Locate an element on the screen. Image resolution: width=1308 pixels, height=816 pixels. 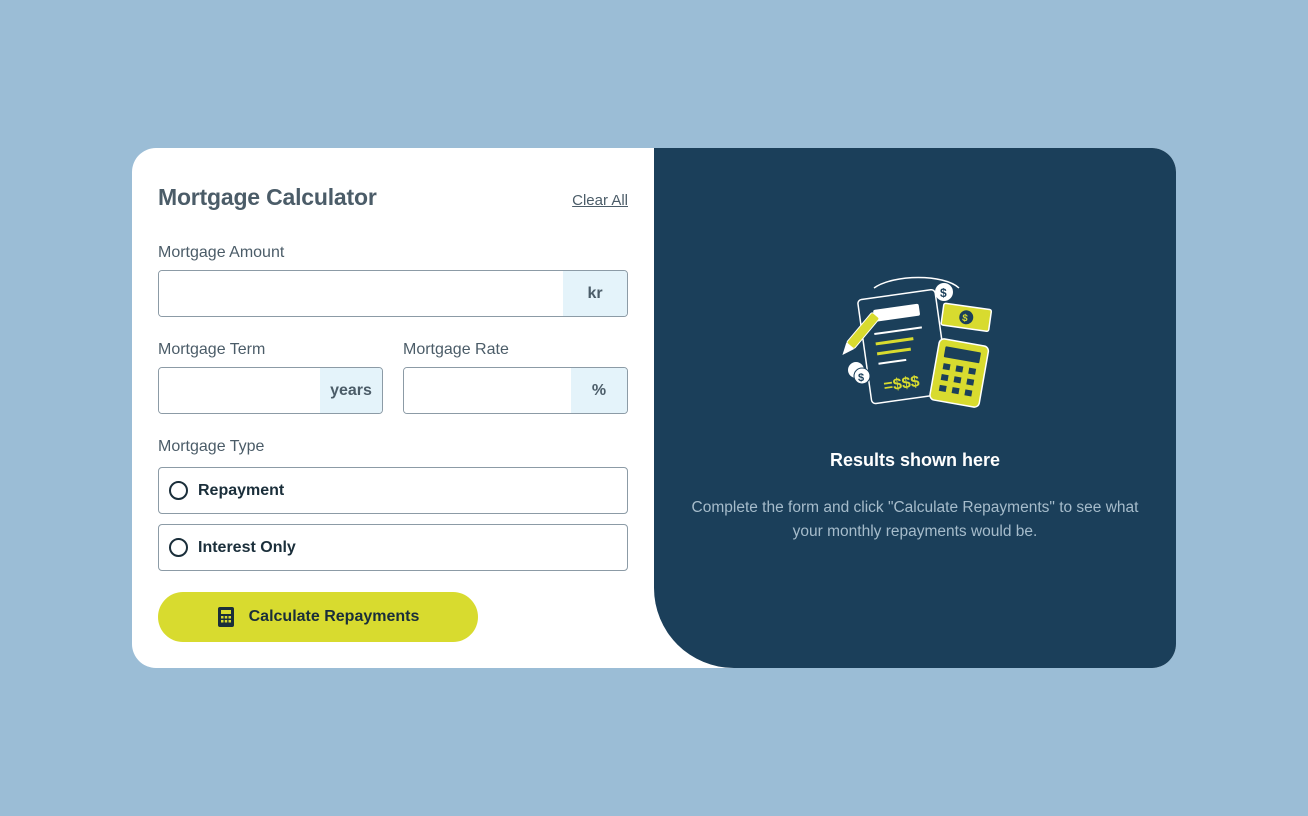
mortgage-rate-group: % is located at coordinates (515, 390).